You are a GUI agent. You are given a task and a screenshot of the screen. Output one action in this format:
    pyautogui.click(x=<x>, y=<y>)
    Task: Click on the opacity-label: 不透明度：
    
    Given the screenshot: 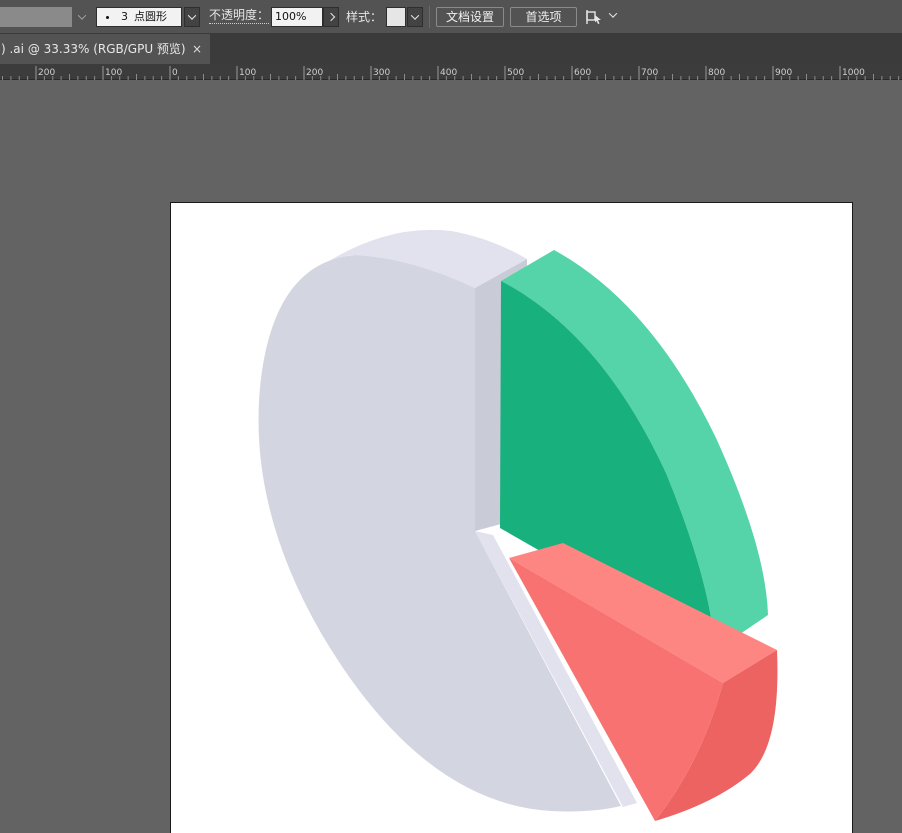 What is the action you would take?
    pyautogui.click(x=239, y=16)
    